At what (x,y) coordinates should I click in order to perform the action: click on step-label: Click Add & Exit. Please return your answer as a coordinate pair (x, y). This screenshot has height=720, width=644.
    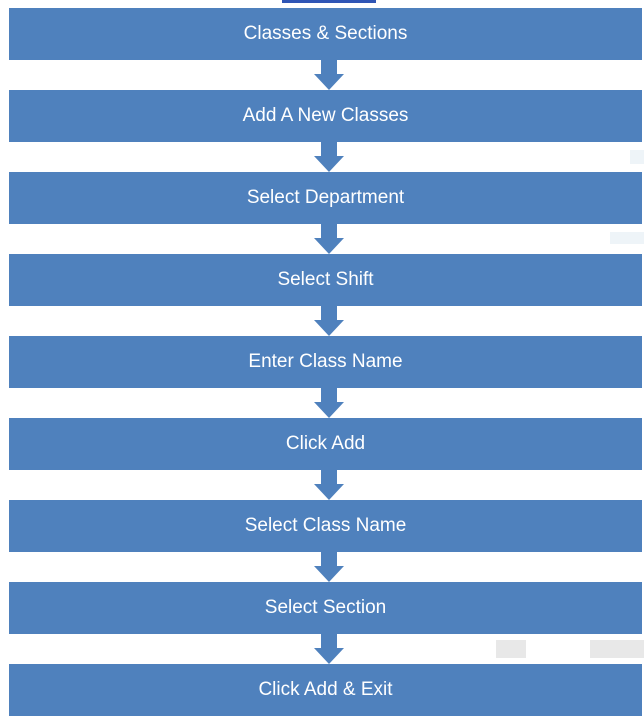
    Looking at the image, I should click on (325, 689).